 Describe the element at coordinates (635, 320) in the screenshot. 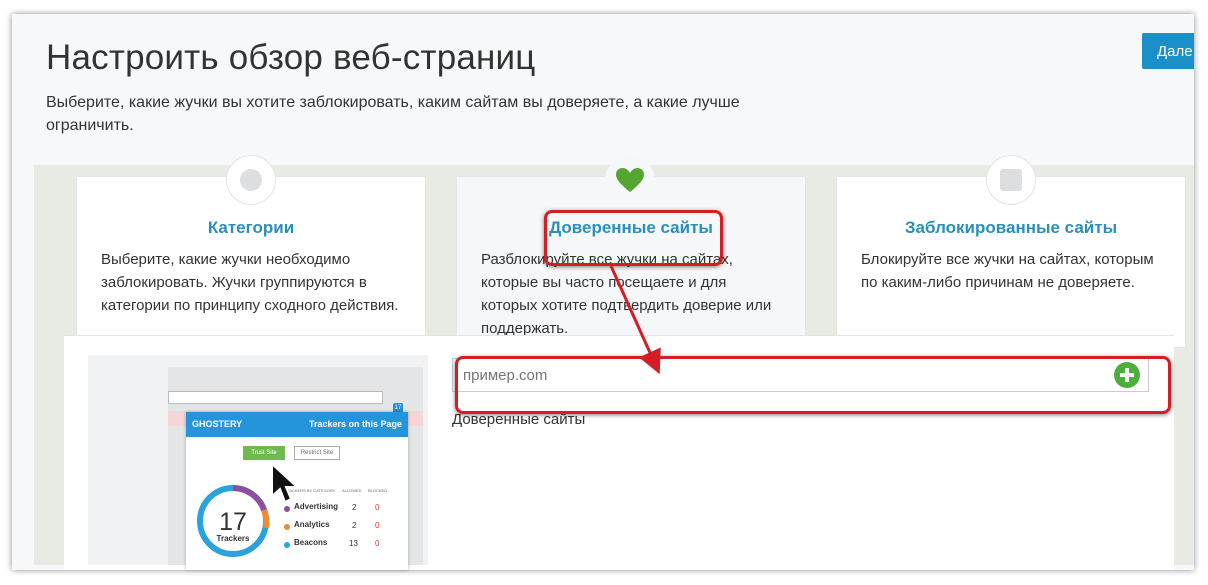

I see `annotation-arrow-icon` at that location.